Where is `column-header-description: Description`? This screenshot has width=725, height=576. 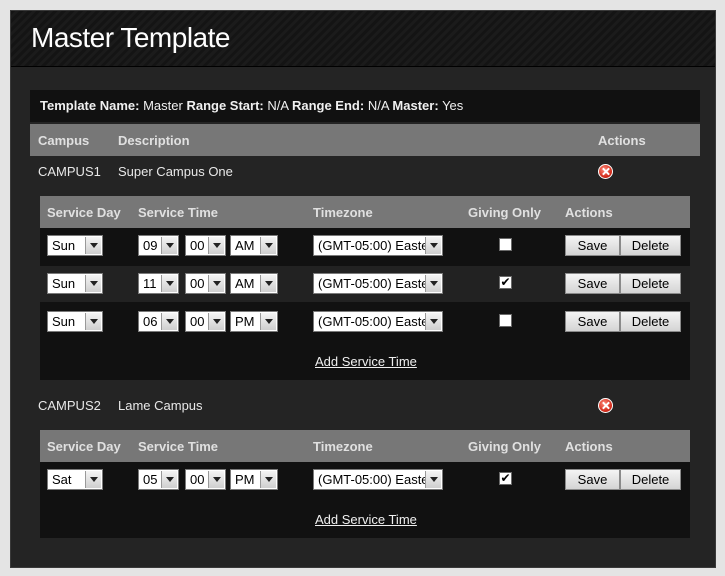
column-header-description: Description is located at coordinates (154, 140).